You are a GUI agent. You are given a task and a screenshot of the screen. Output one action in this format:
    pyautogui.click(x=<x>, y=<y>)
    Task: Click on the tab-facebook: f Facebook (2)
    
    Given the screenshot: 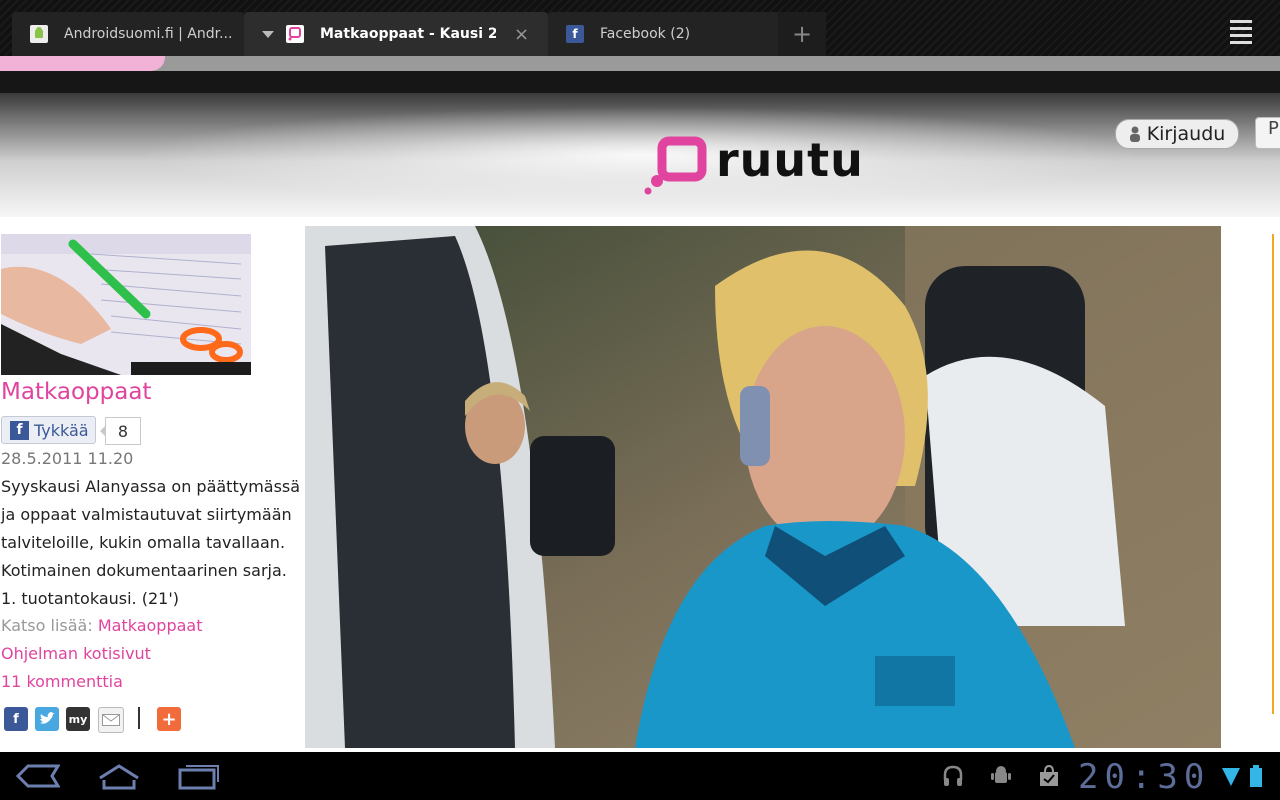 What is the action you would take?
    pyautogui.click(x=664, y=34)
    